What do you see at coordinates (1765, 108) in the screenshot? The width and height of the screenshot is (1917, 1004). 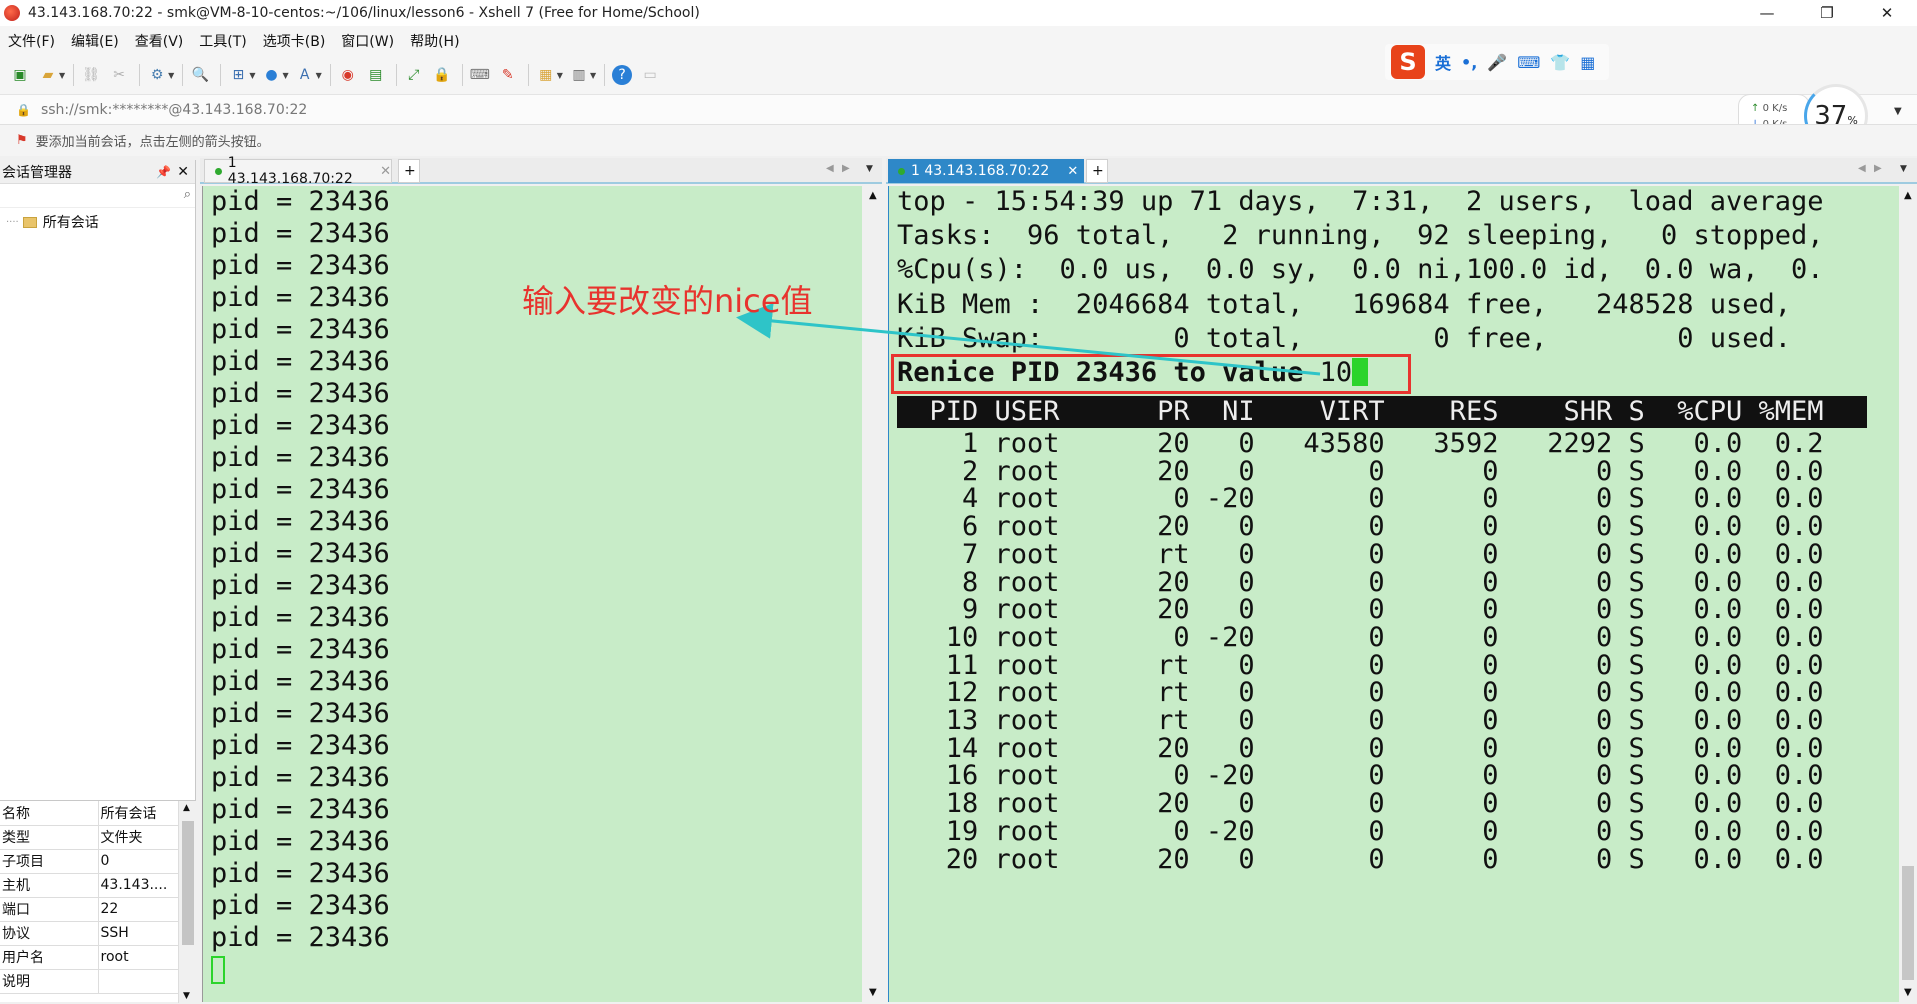 I see `upload-rate: 0` at bounding box center [1765, 108].